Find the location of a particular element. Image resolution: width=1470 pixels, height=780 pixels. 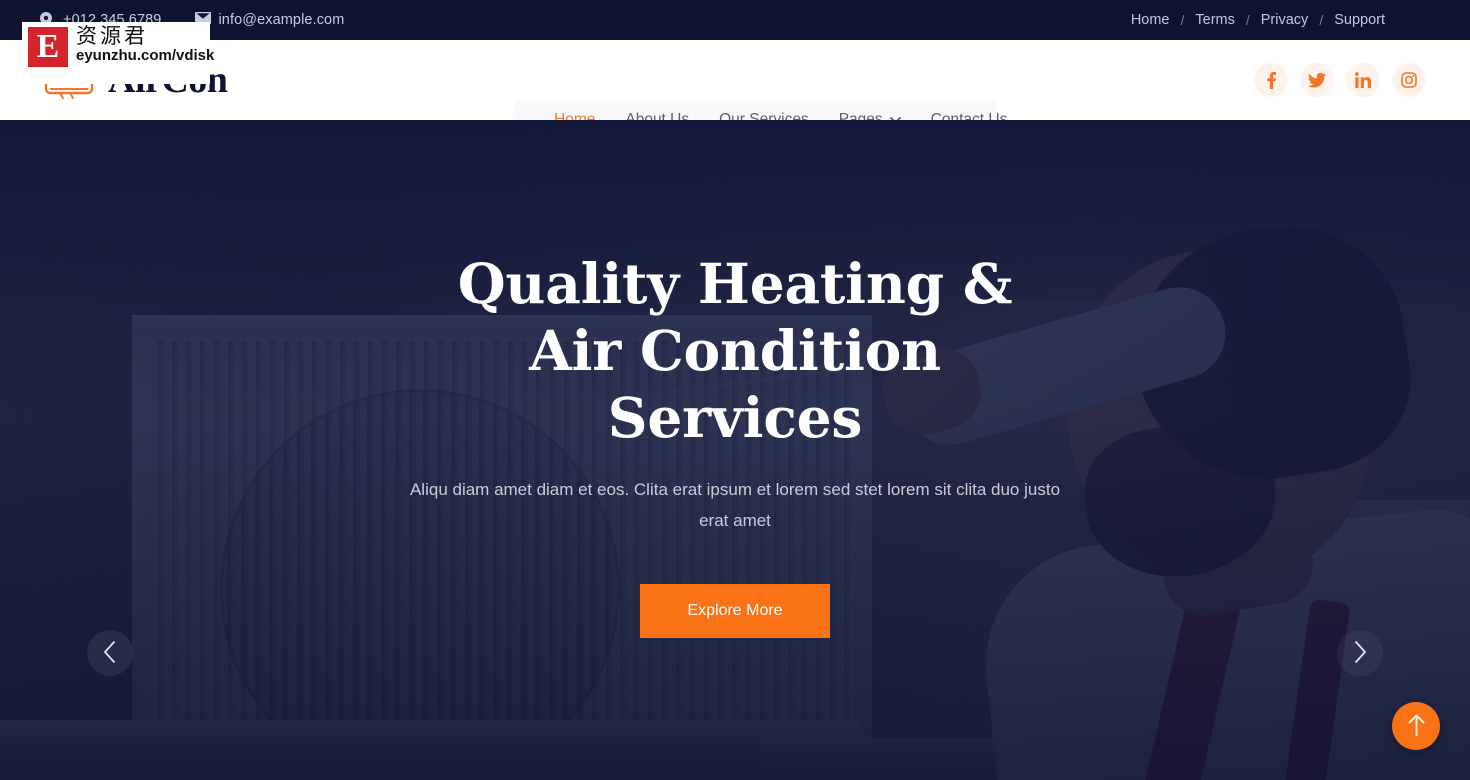

arrow-up-icon is located at coordinates (1416, 726).